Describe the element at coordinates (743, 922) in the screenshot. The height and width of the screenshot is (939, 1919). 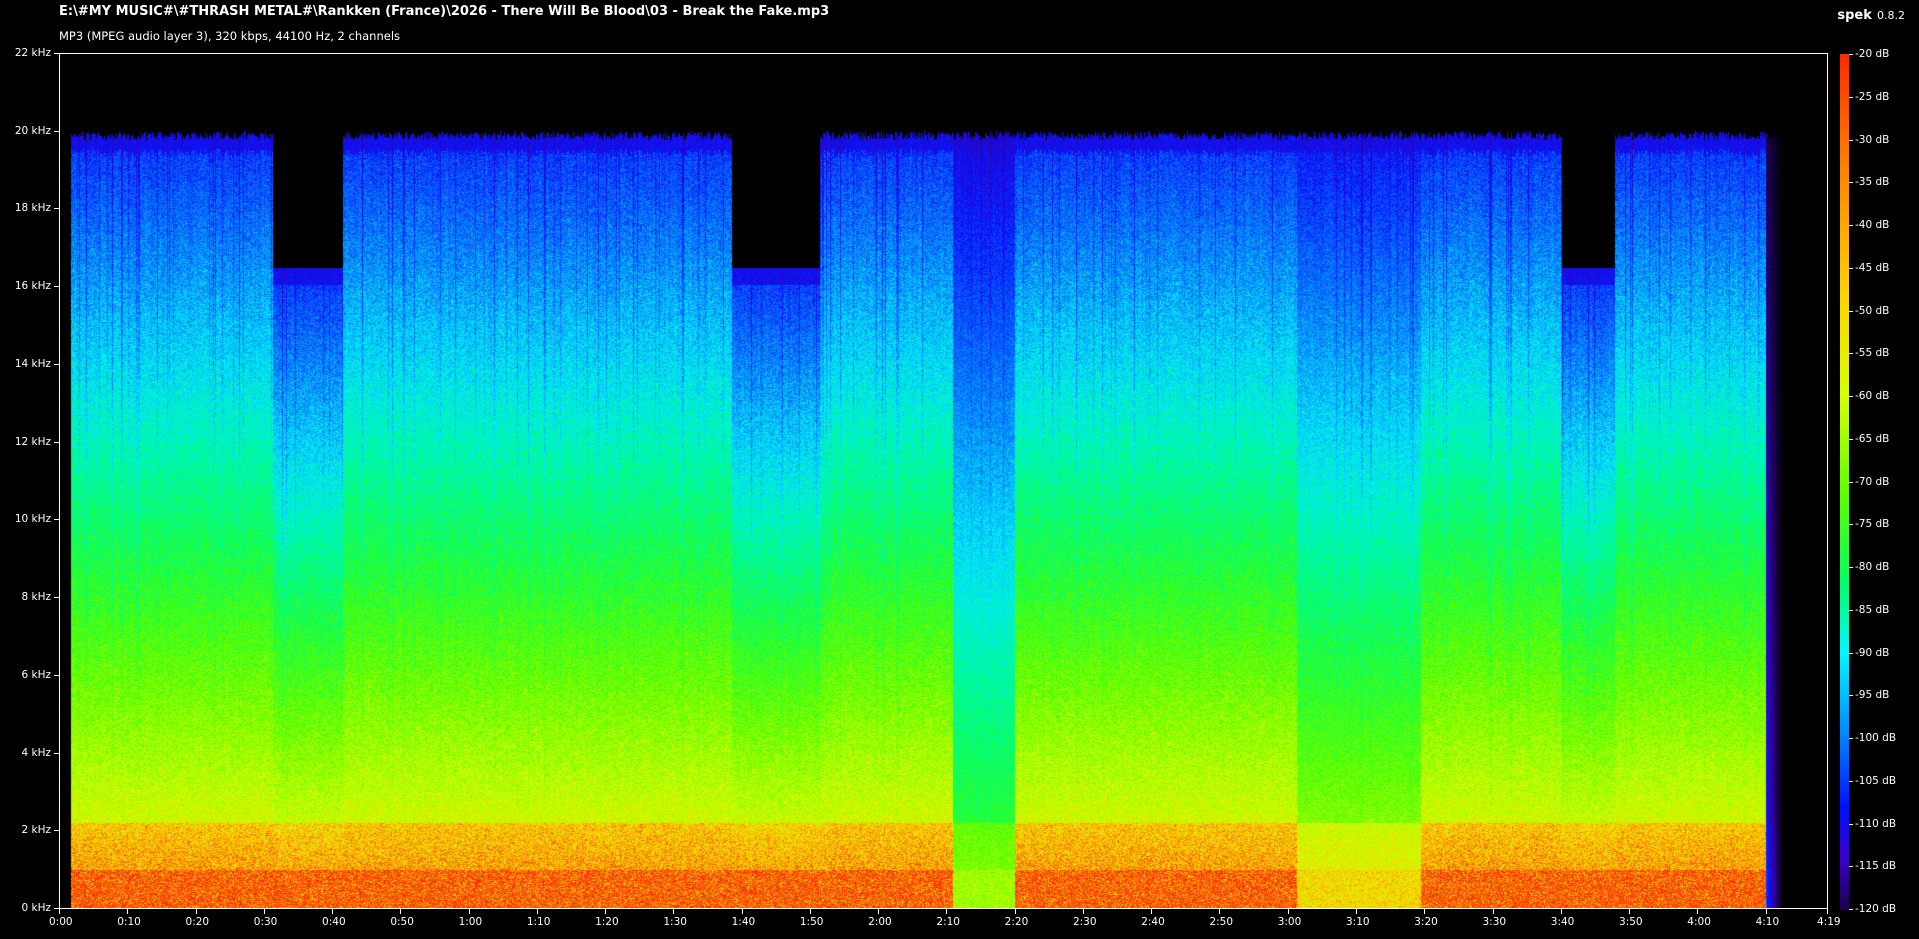
I see `time-tick-label: 1:40` at that location.